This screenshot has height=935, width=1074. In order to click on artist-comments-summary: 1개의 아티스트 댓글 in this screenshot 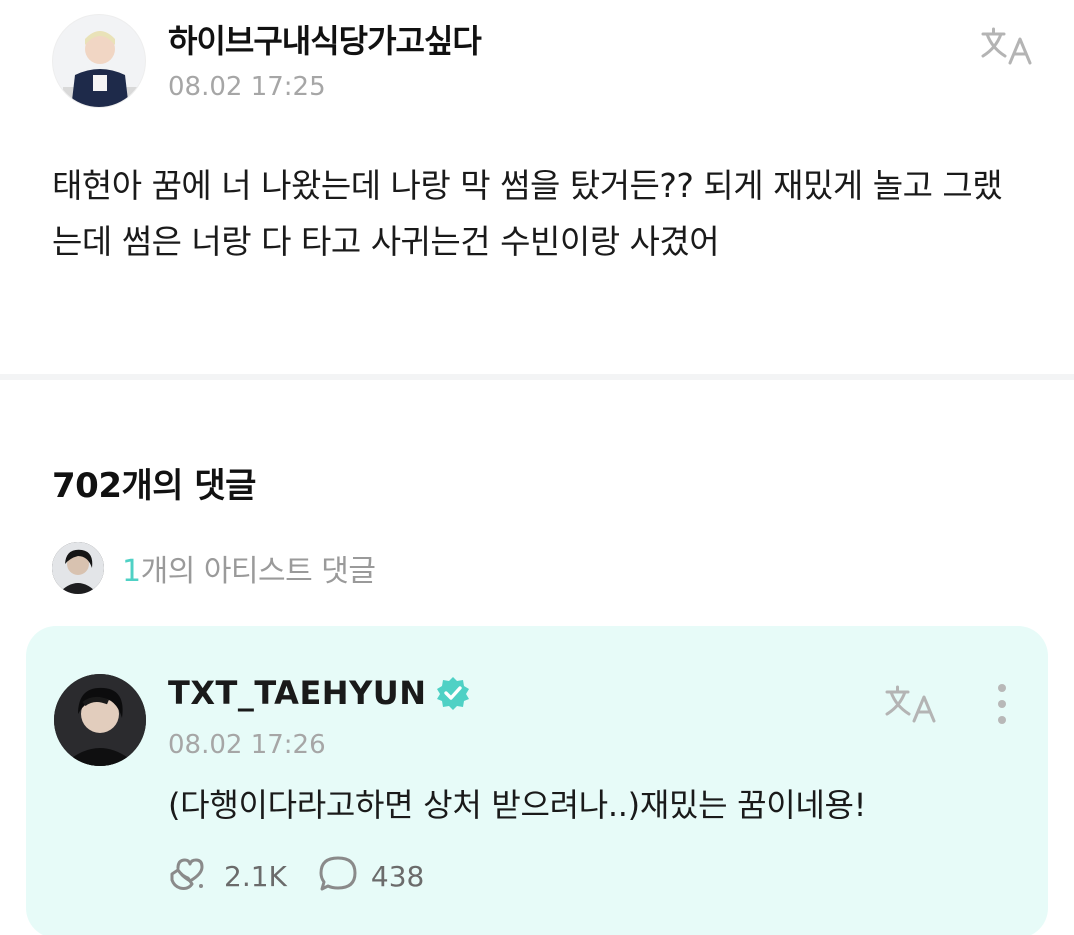, I will do `click(302, 568)`.